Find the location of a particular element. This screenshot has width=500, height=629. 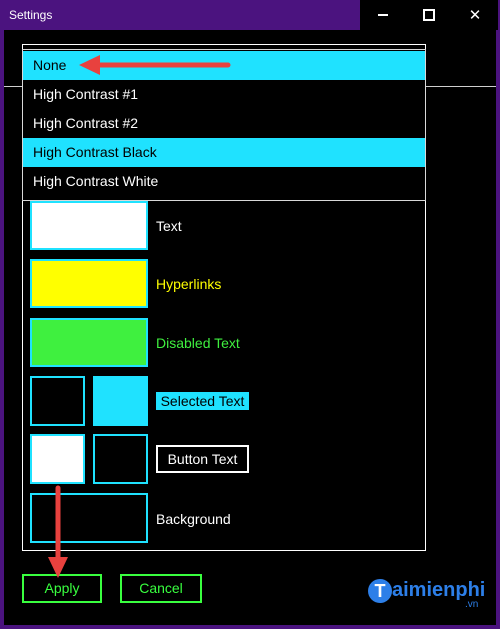

maximize-icon is located at coordinates (429, 15).